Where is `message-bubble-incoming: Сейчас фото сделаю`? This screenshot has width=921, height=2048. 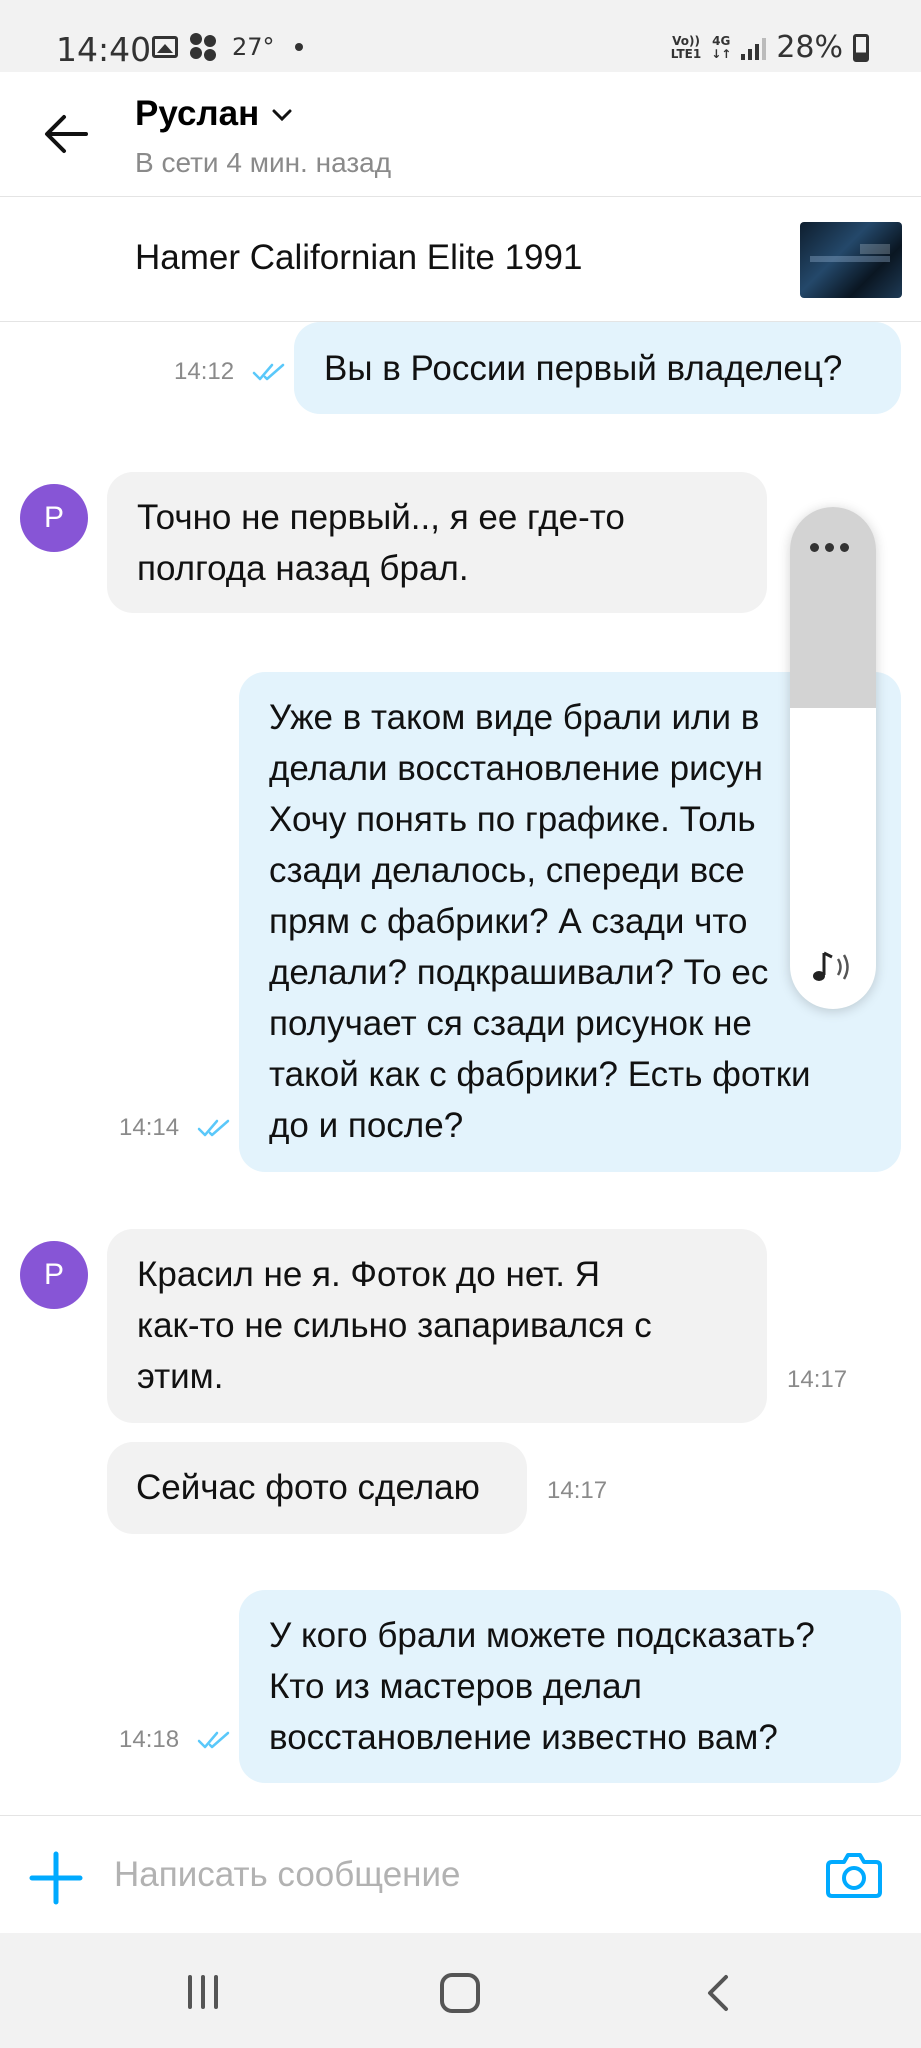
message-bubble-incoming: Сейчас фото сделаю is located at coordinates (317, 1488).